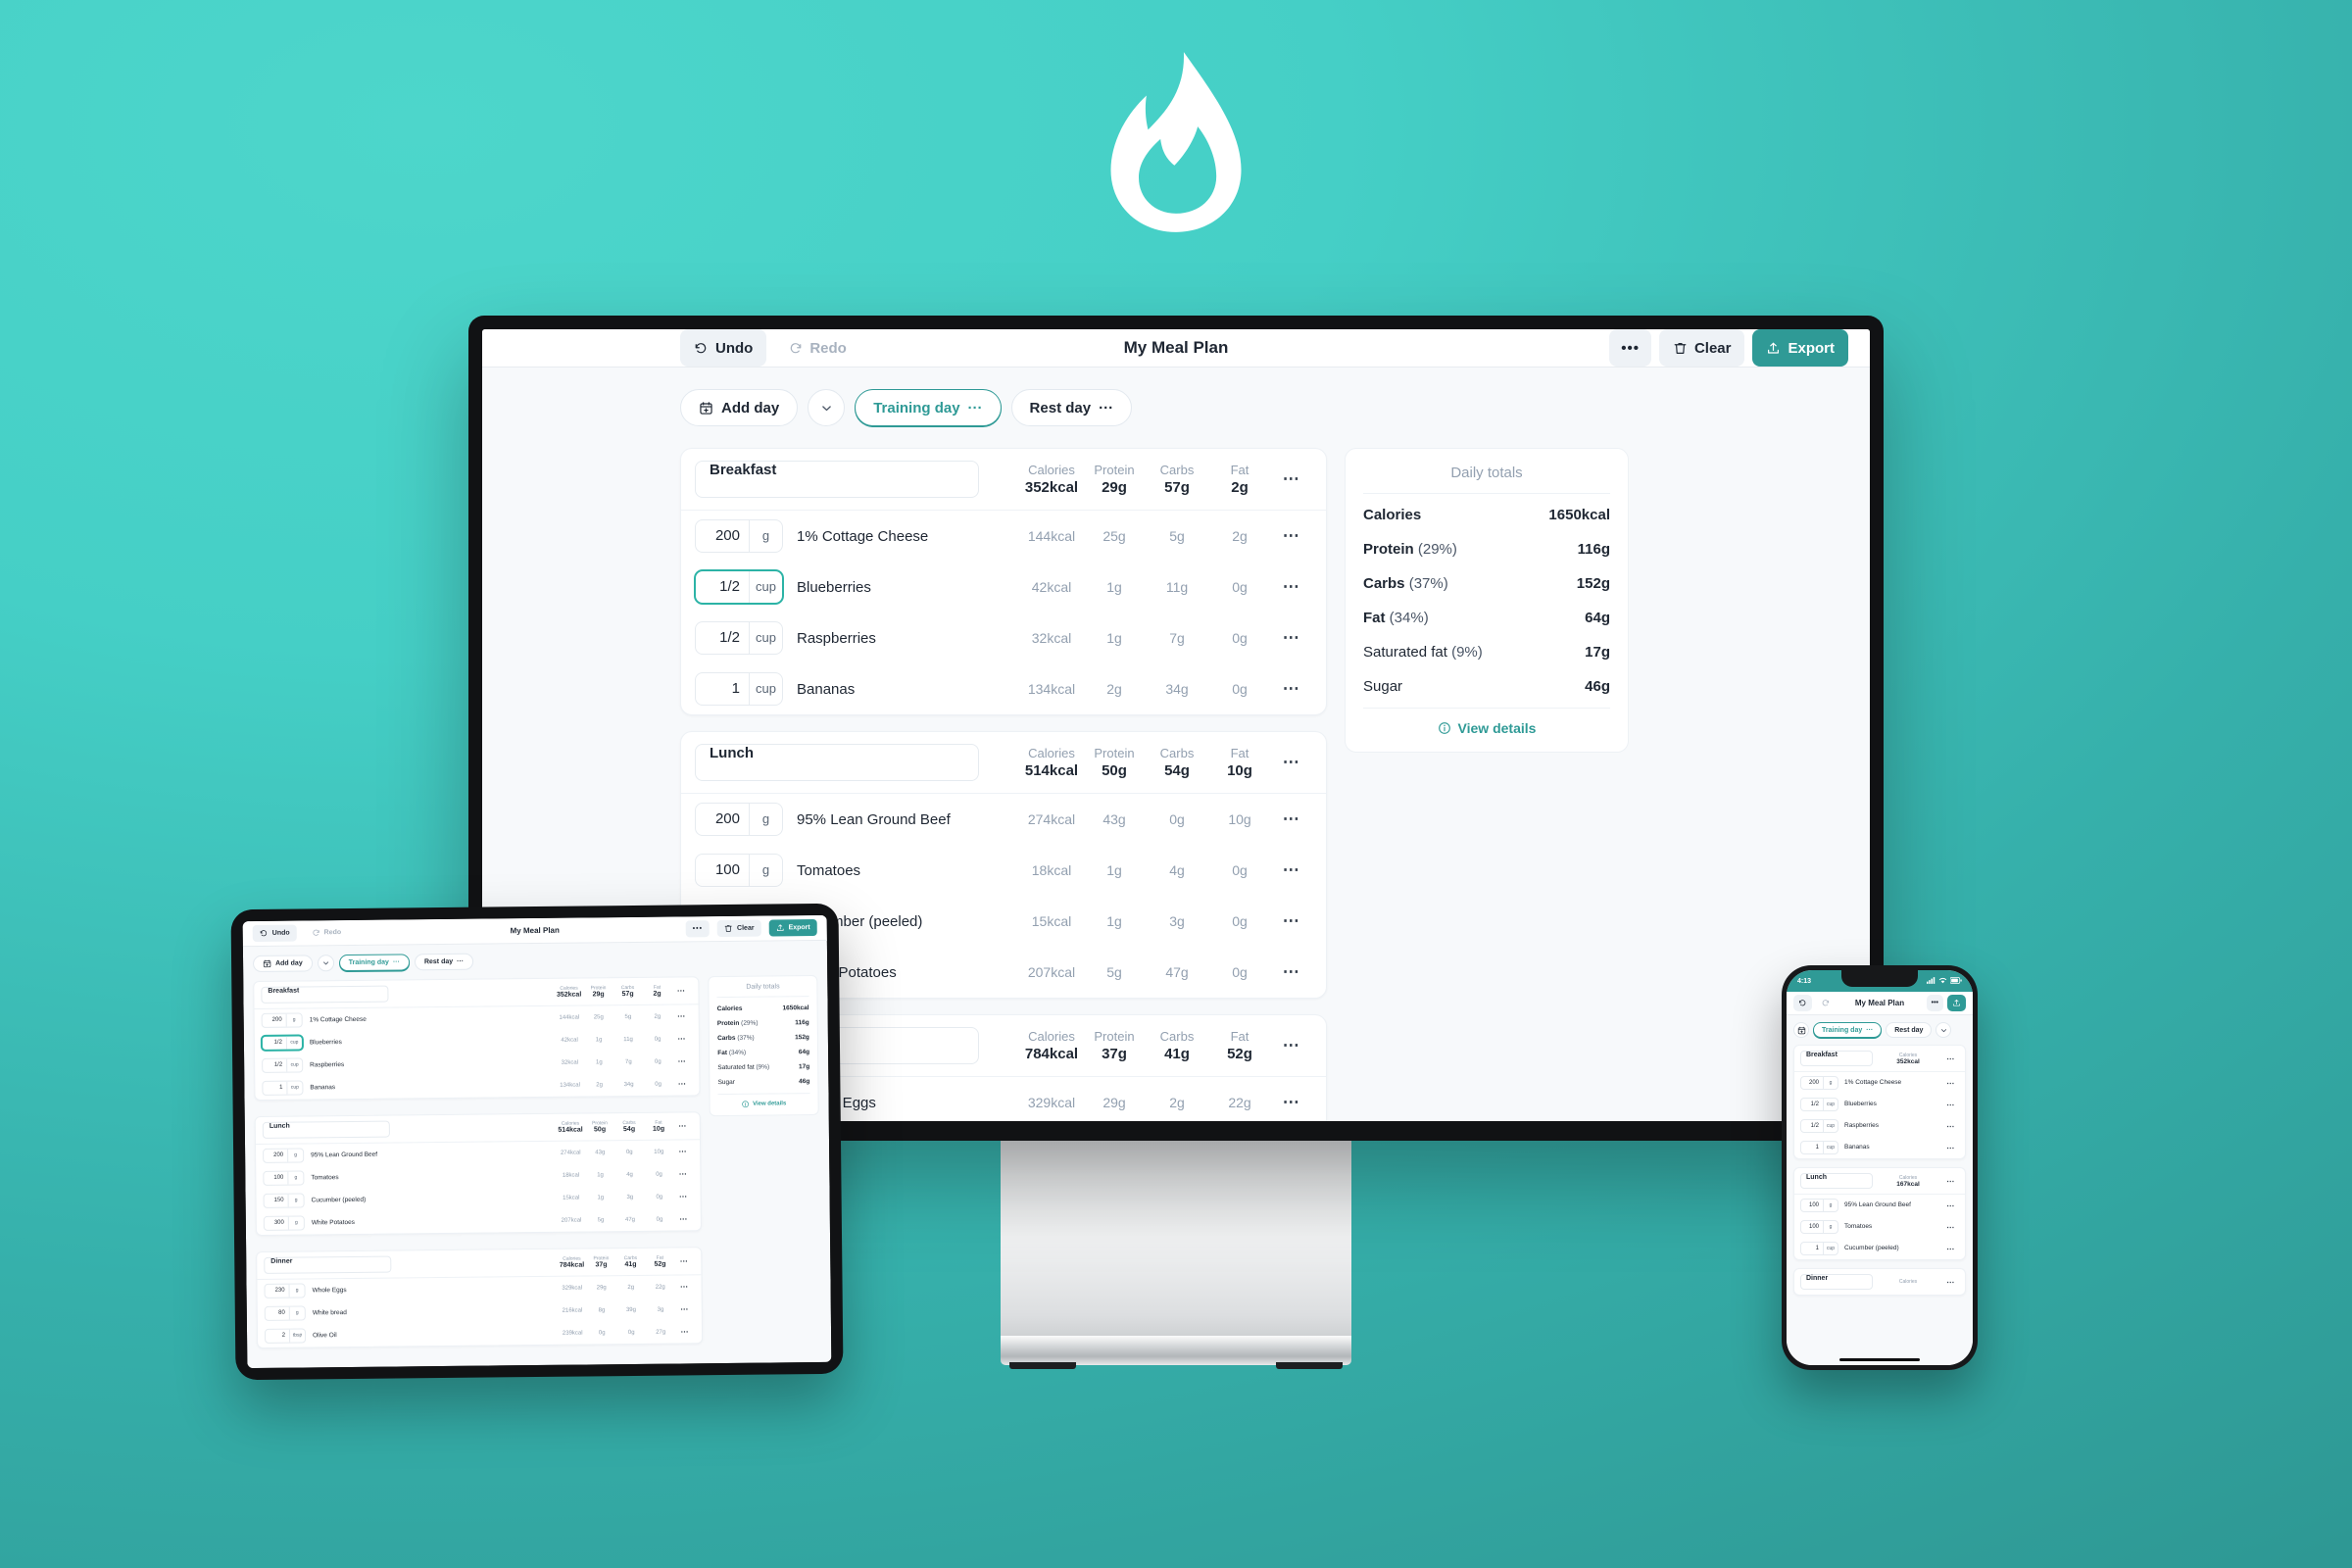  I want to click on food-name: Whole Eggs, so click(435, 1289).